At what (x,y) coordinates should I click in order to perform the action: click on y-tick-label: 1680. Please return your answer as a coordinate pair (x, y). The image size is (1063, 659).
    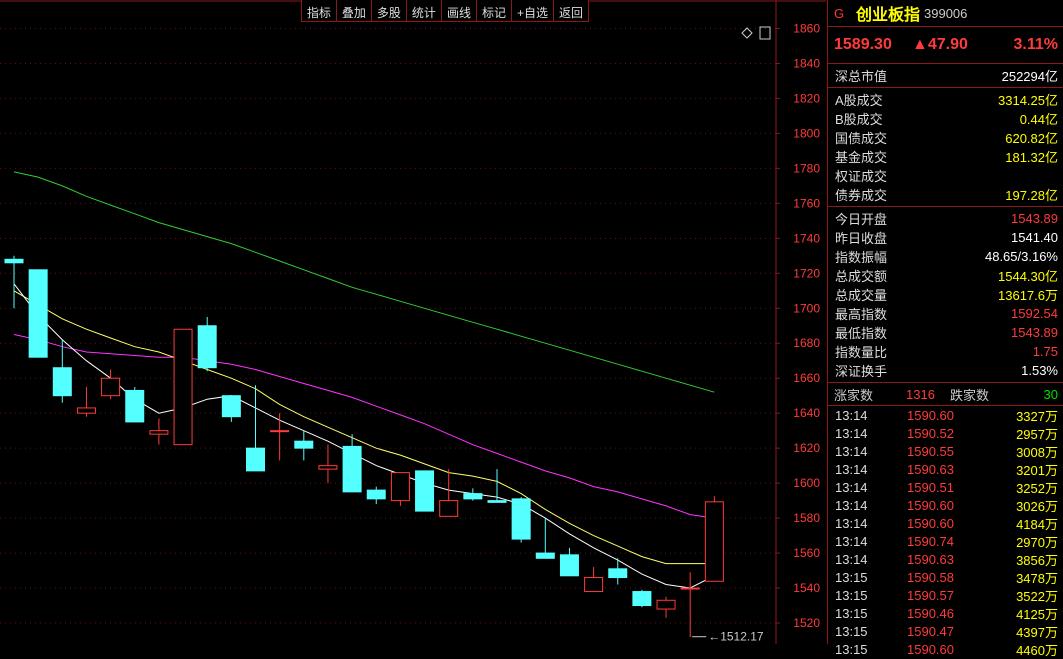
    Looking at the image, I should click on (806, 343).